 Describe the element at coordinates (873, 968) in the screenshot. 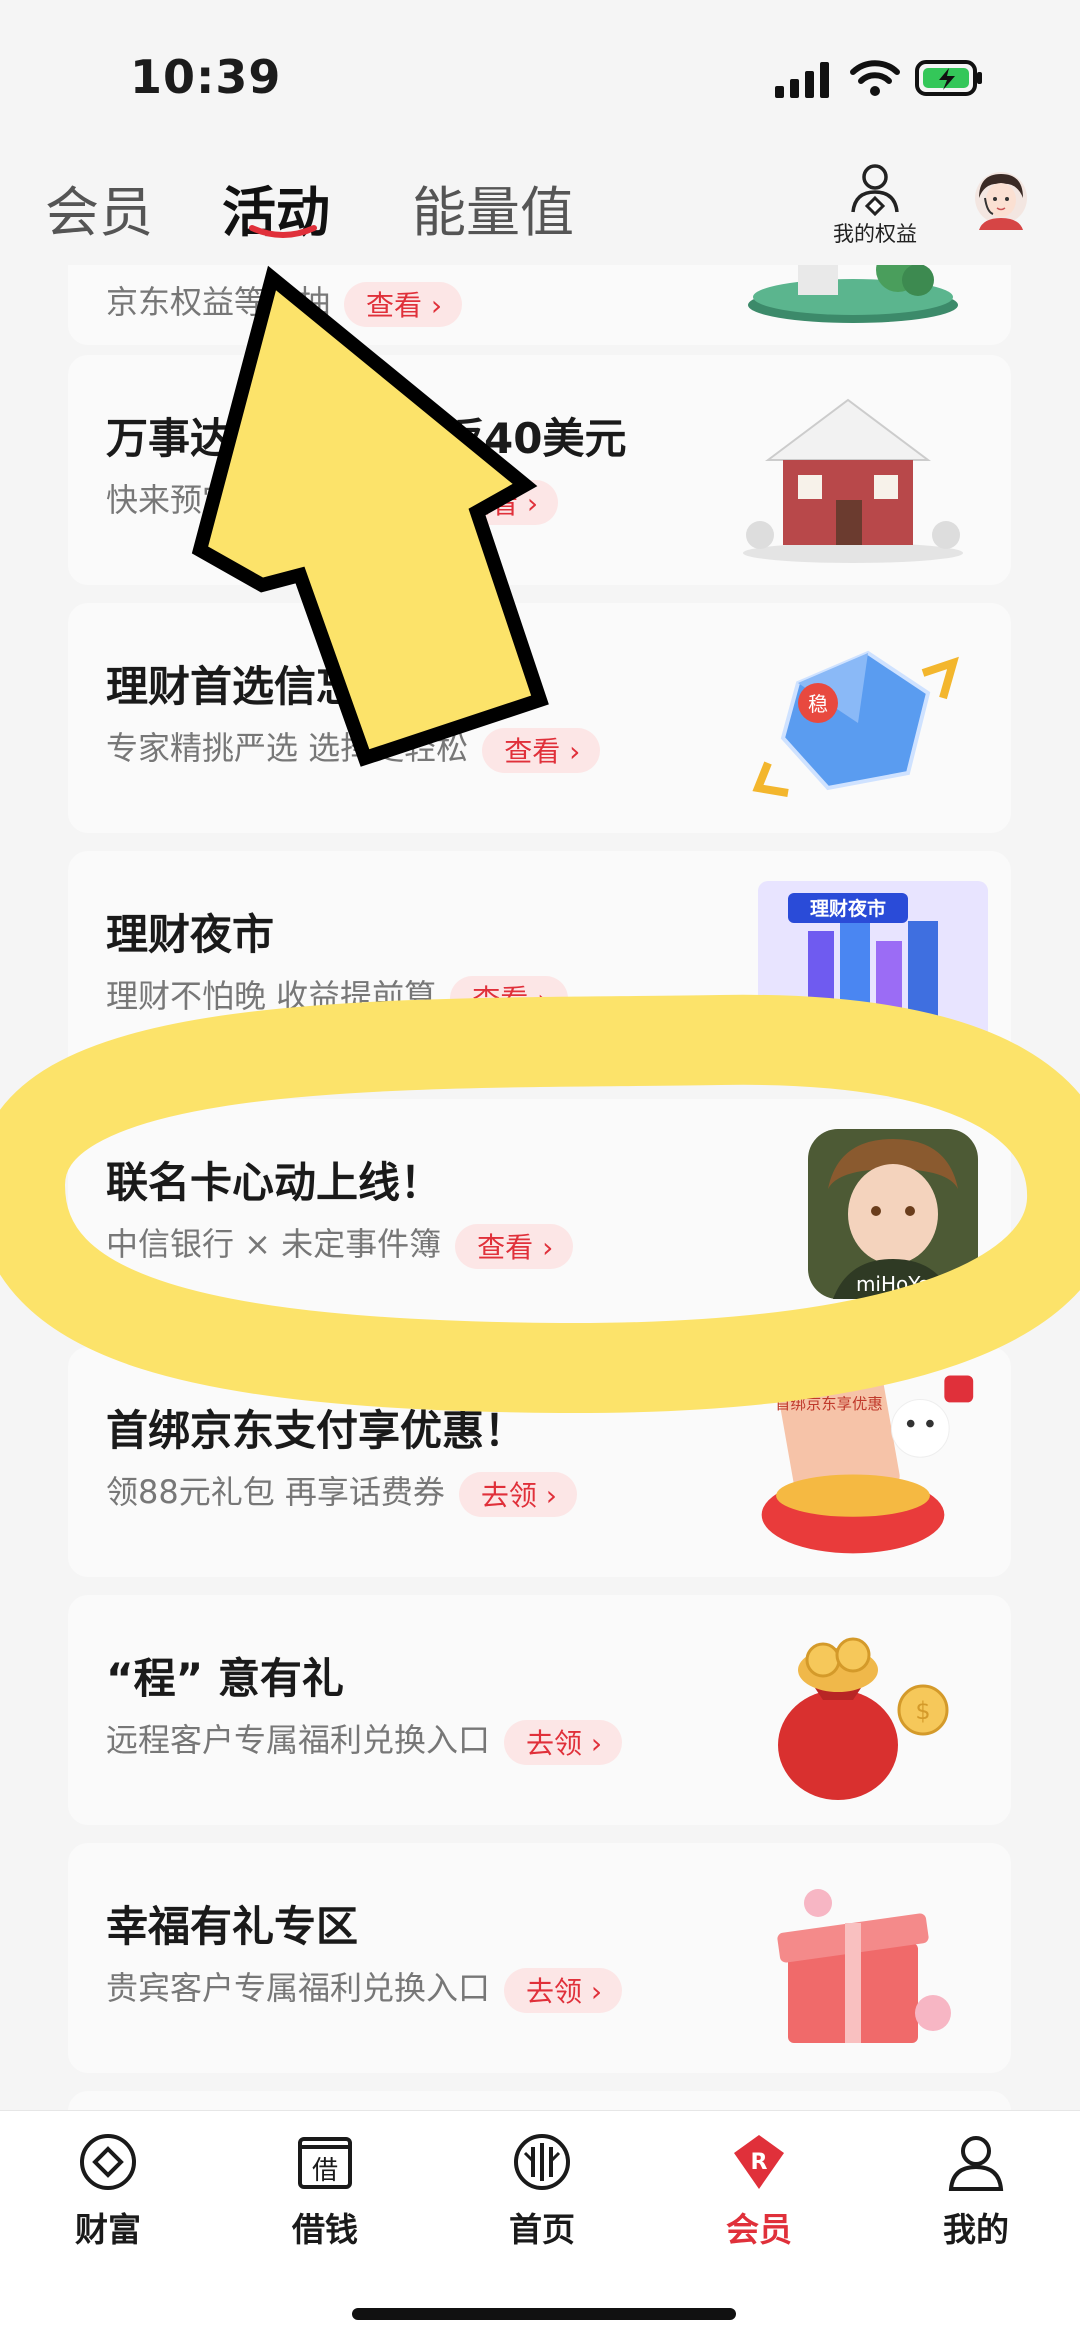

I see `night-market-illustration-icon: 理财夜市` at that location.